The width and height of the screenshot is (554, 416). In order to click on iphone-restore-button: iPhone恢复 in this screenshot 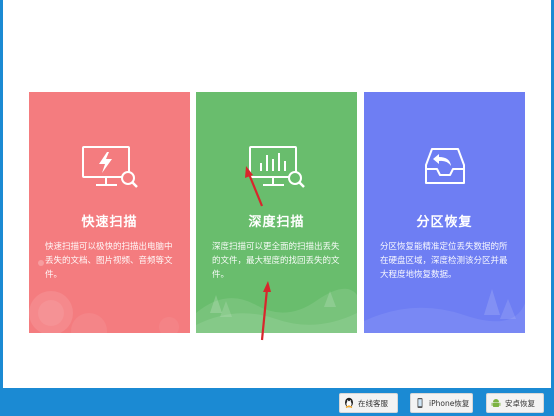, I will do `click(441, 403)`.